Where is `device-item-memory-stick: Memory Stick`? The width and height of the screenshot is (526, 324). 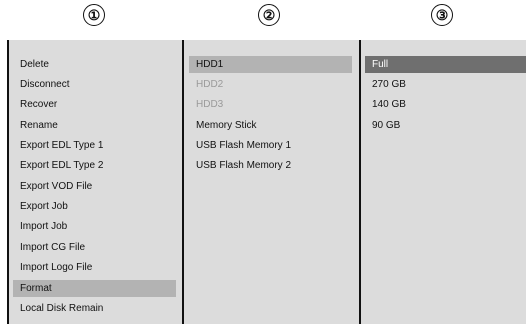 device-item-memory-stick: Memory Stick is located at coordinates (270, 125).